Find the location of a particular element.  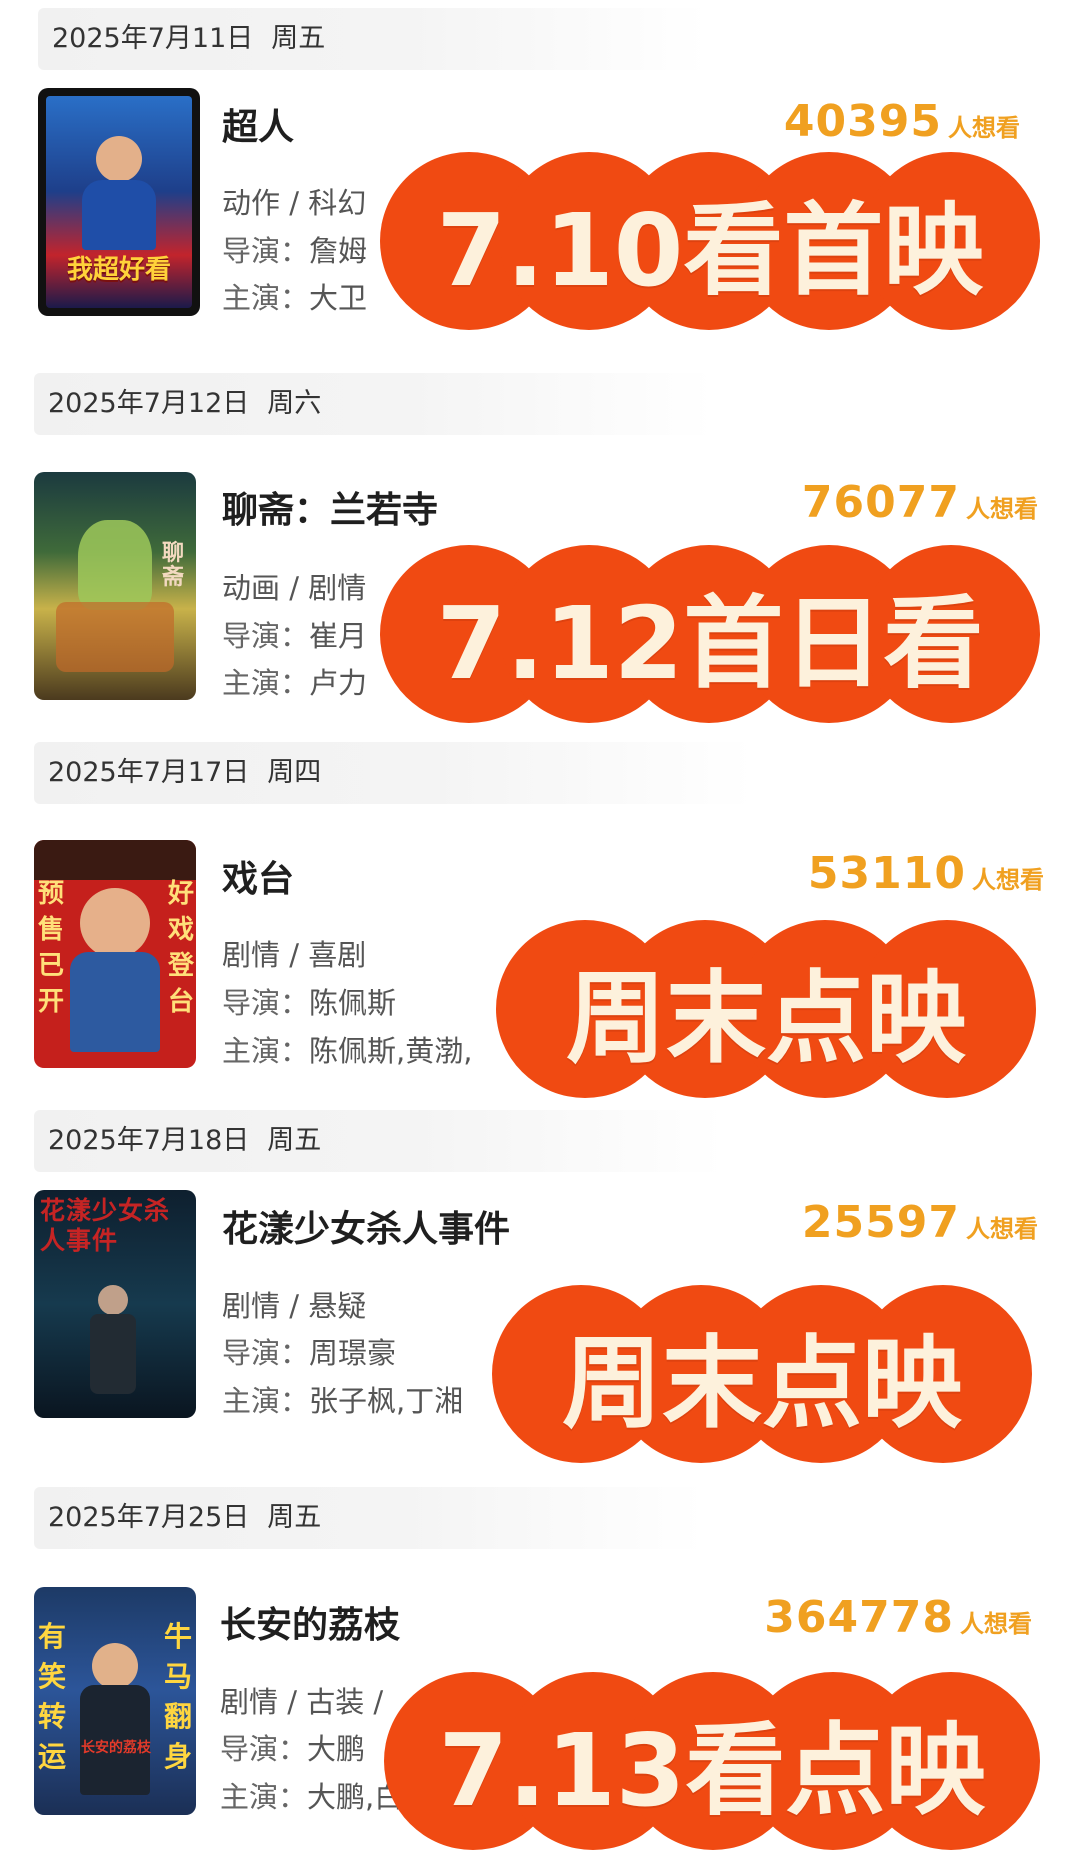

movie-poster: 聊斋 is located at coordinates (115, 586).